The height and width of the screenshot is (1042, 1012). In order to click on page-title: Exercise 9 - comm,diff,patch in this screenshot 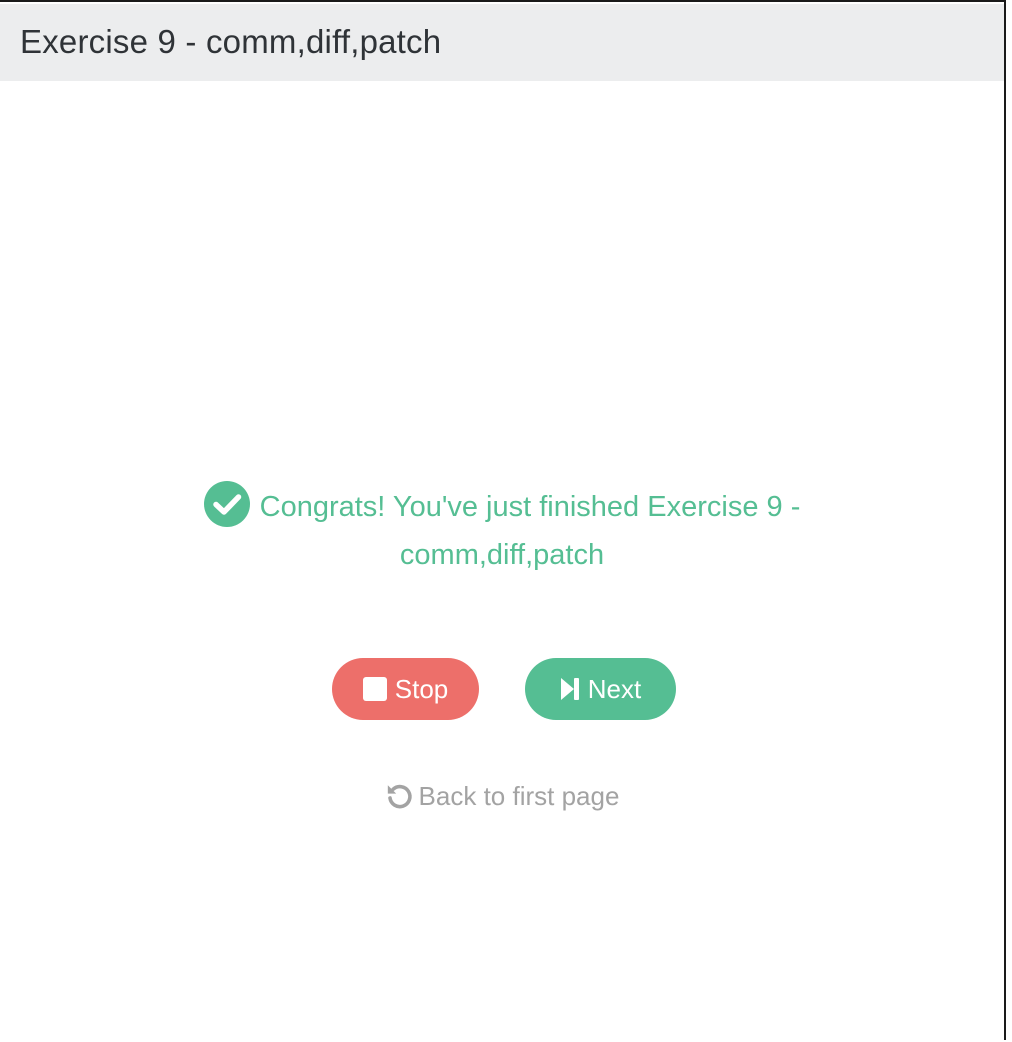, I will do `click(231, 41)`.